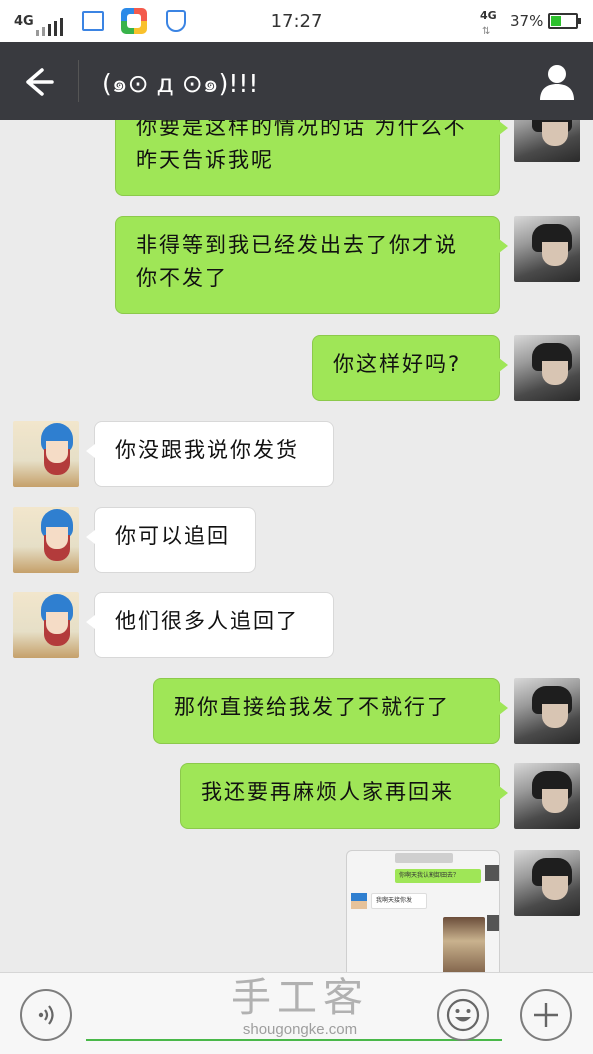 The width and height of the screenshot is (593, 1054). I want to click on image-message: 你啊天我认割卸田去？ 我啊天接你发, so click(423, 911).